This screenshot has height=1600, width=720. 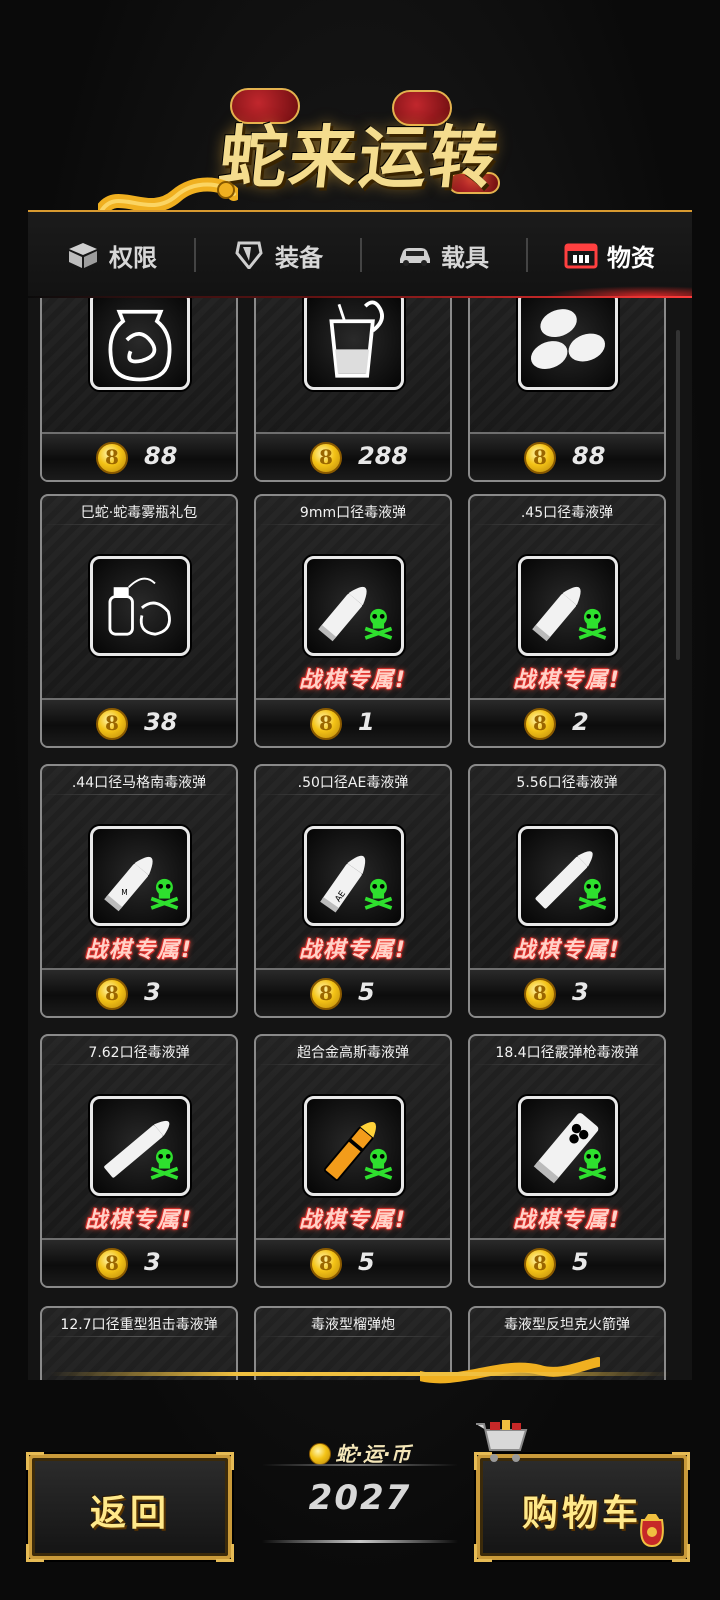 I want to click on item-name: .50口径AE毒液弹, so click(x=353, y=783).